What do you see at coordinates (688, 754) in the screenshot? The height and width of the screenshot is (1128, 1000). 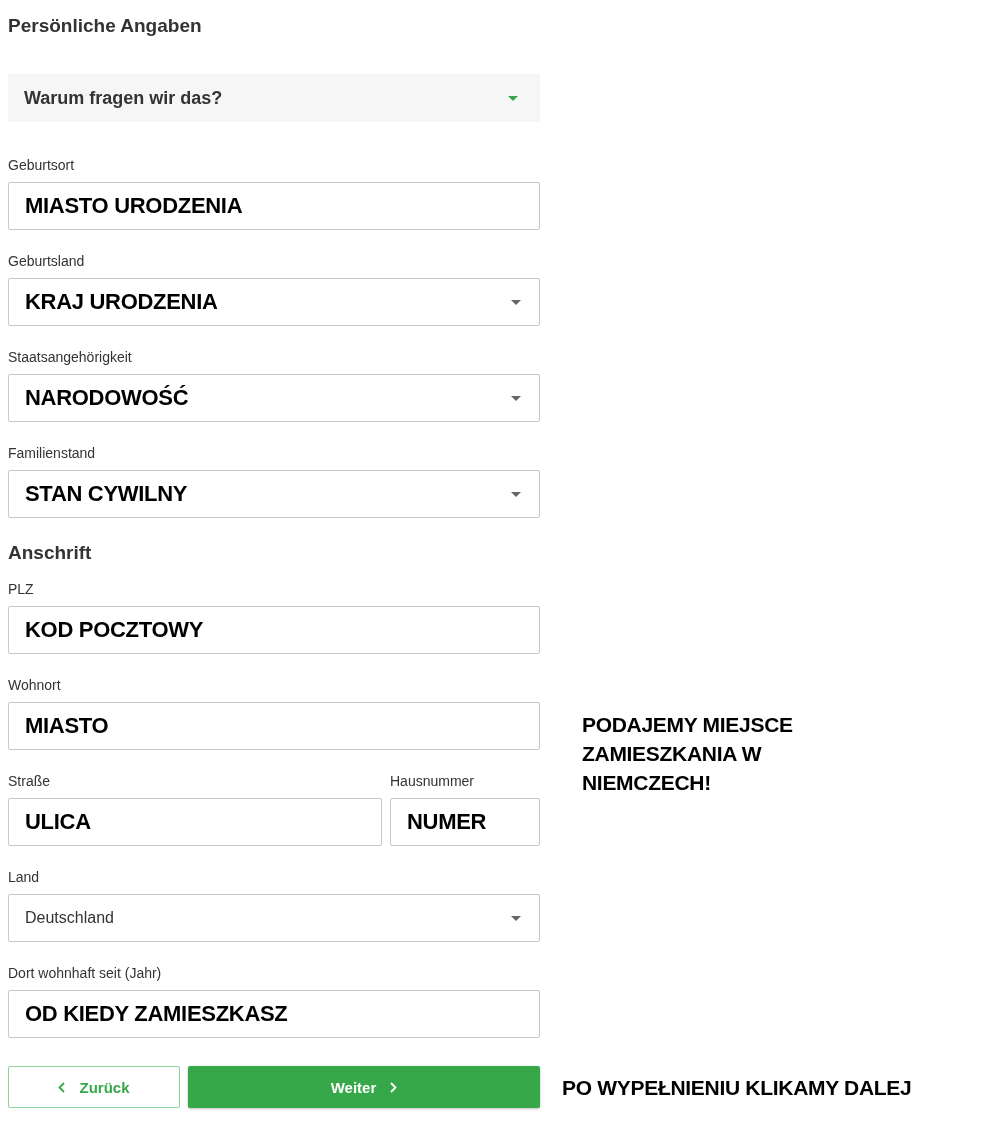 I see `annotation-text: PODAJEMY MIEJSCE ZAMIESZKANIA W NIEMCZECH!` at bounding box center [688, 754].